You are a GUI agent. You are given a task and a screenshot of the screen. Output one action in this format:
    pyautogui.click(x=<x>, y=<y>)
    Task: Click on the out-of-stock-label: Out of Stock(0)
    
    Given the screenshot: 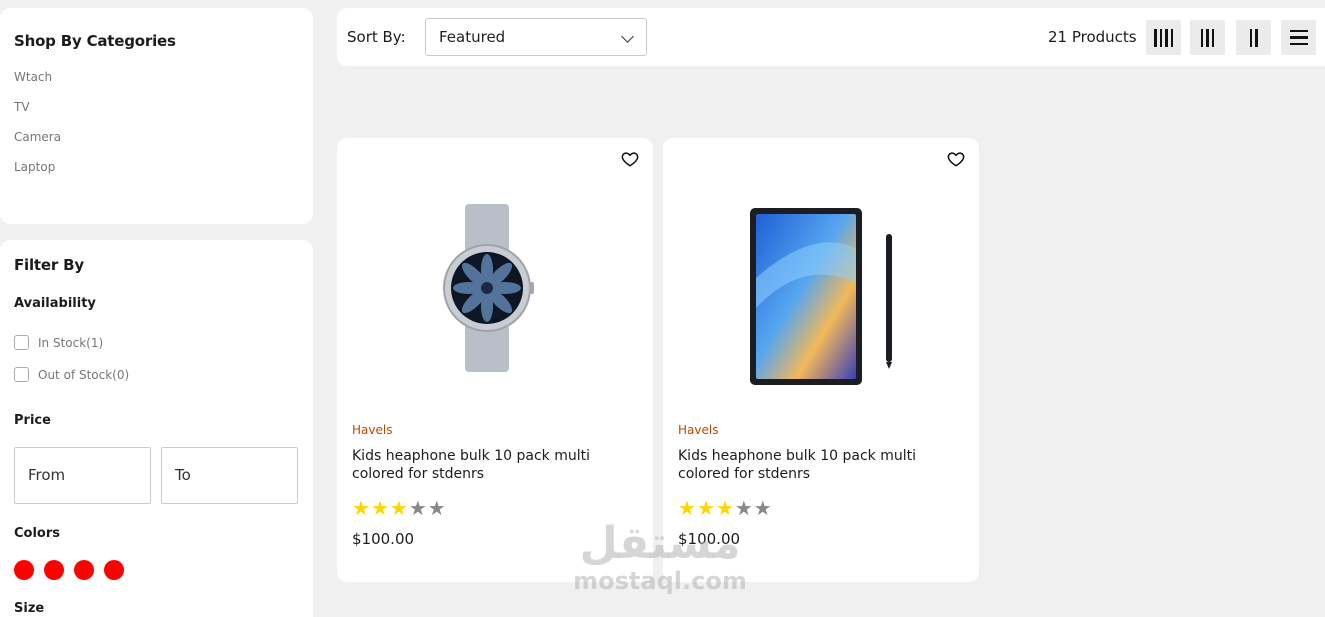 What is the action you would take?
    pyautogui.click(x=84, y=374)
    